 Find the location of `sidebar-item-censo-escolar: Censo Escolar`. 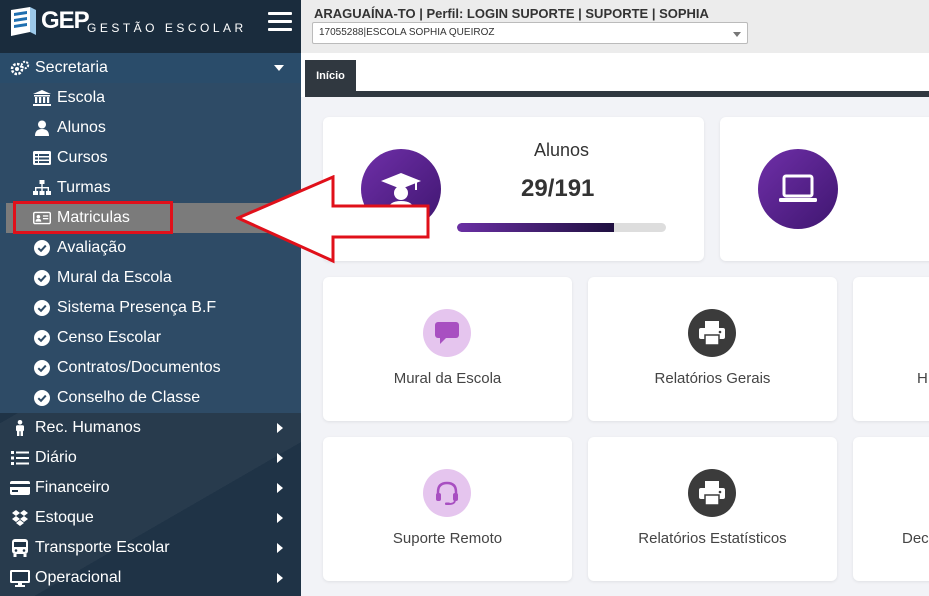

sidebar-item-censo-escolar: Censo Escolar is located at coordinates (150, 338).